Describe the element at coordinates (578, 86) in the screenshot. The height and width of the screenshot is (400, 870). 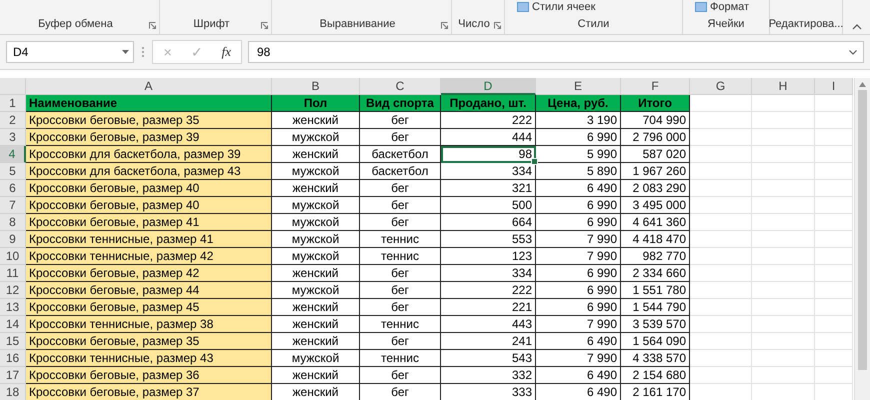
I see `column-header: E` at that location.